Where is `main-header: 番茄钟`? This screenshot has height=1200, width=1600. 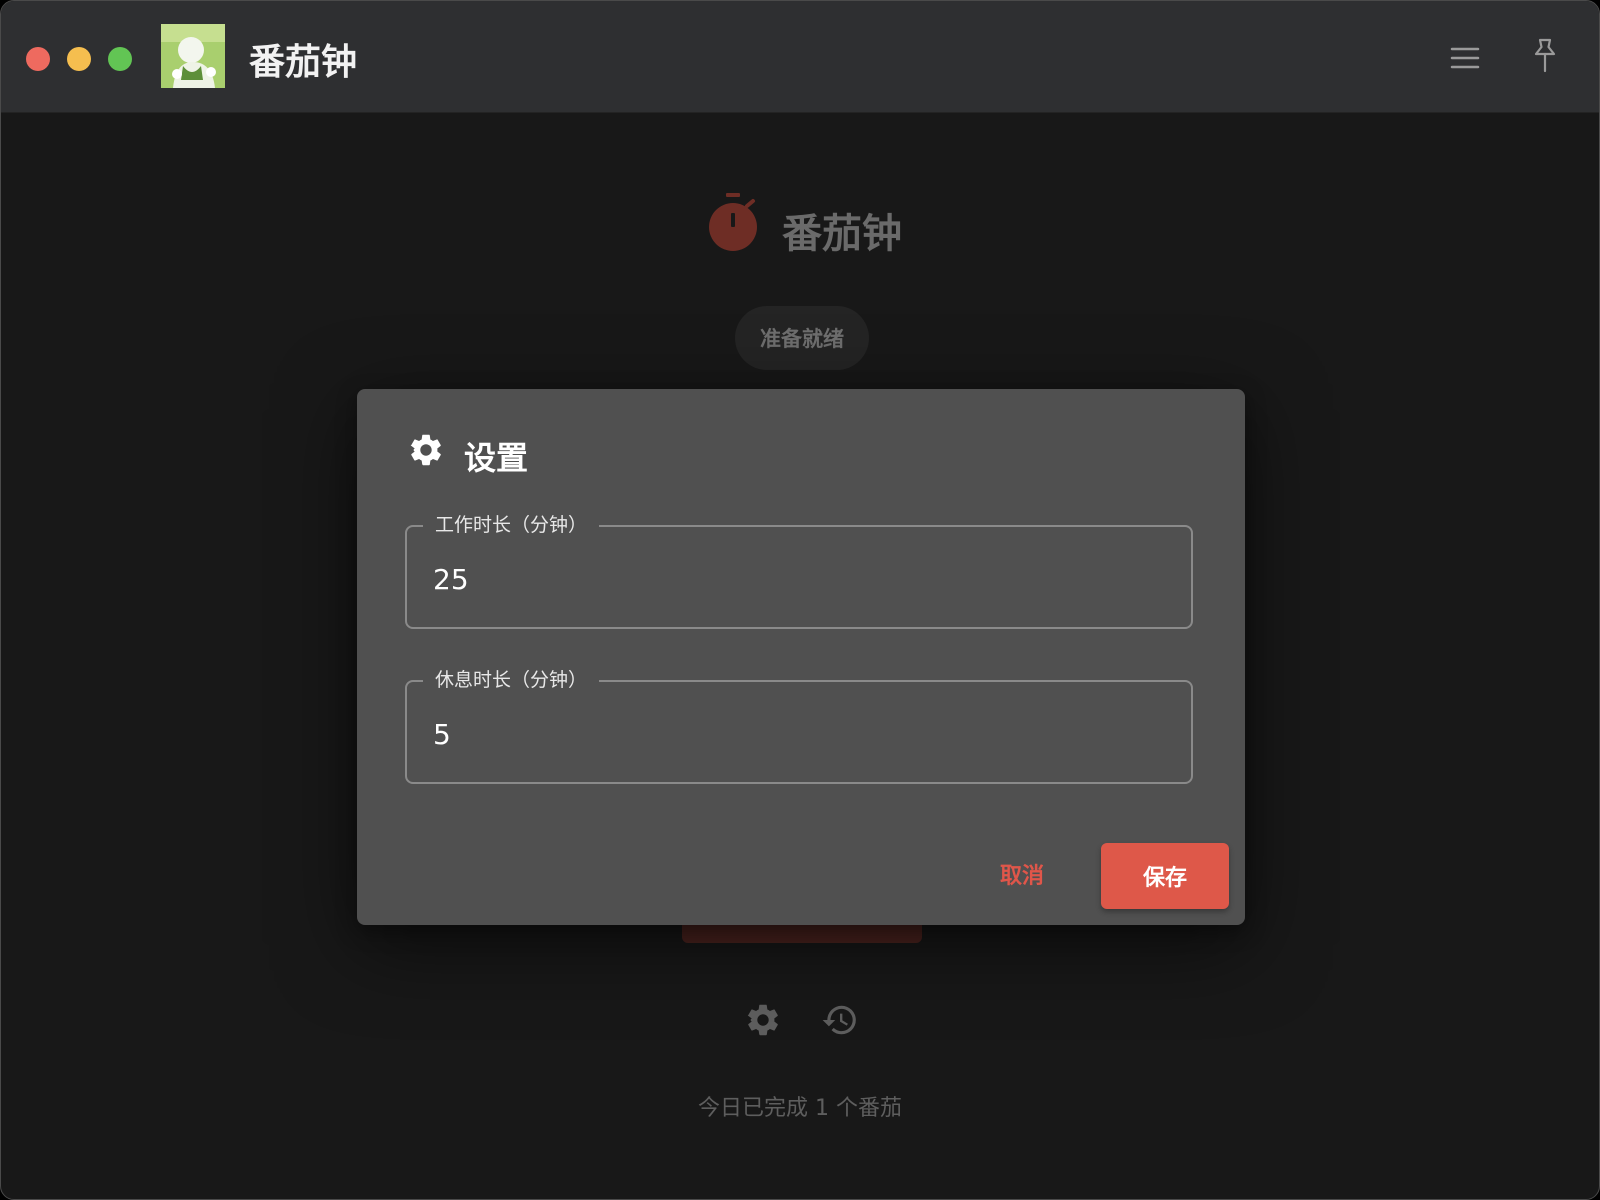
main-header: 番茄钟 is located at coordinates (800, 226).